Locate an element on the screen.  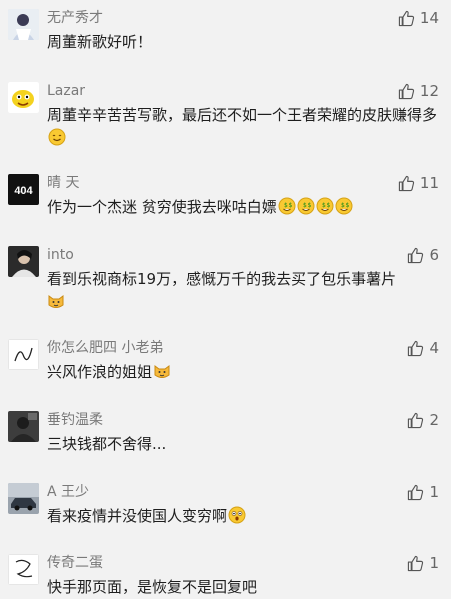
avatar-label: 404 is located at coordinates (23, 191).